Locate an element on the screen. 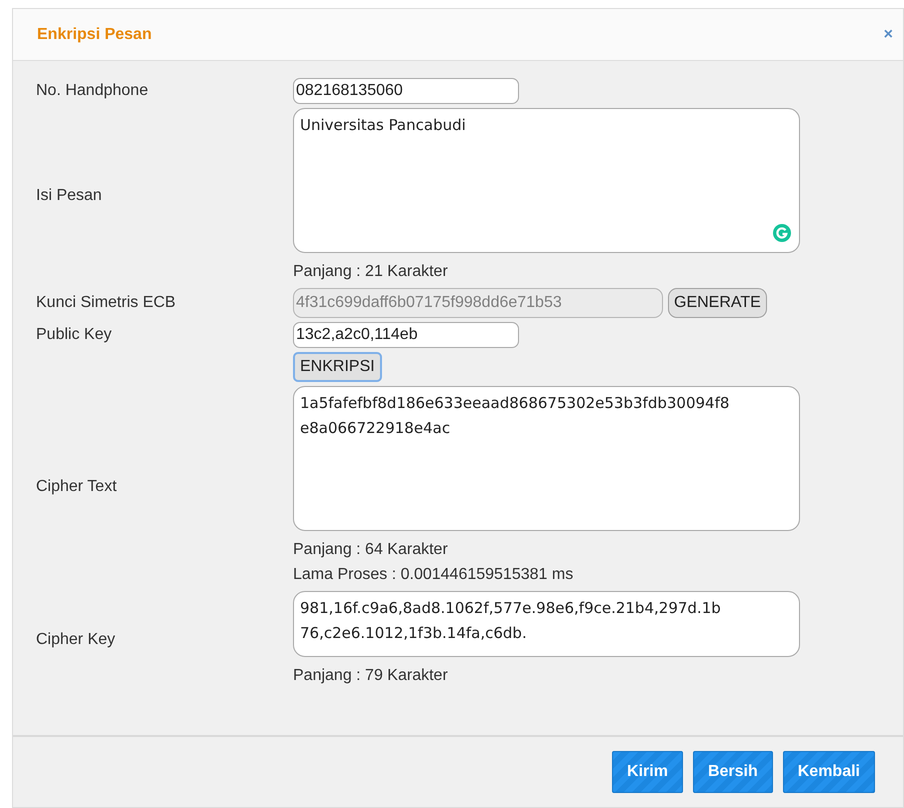 The height and width of the screenshot is (808, 904). text-area: 981,16f.c9a6,8ad8.1062f,577e.98e6,f9ce.21b4,297d.1b76,c2e6.1012,1f3b.14fa,c6db. is located at coordinates (546, 624).